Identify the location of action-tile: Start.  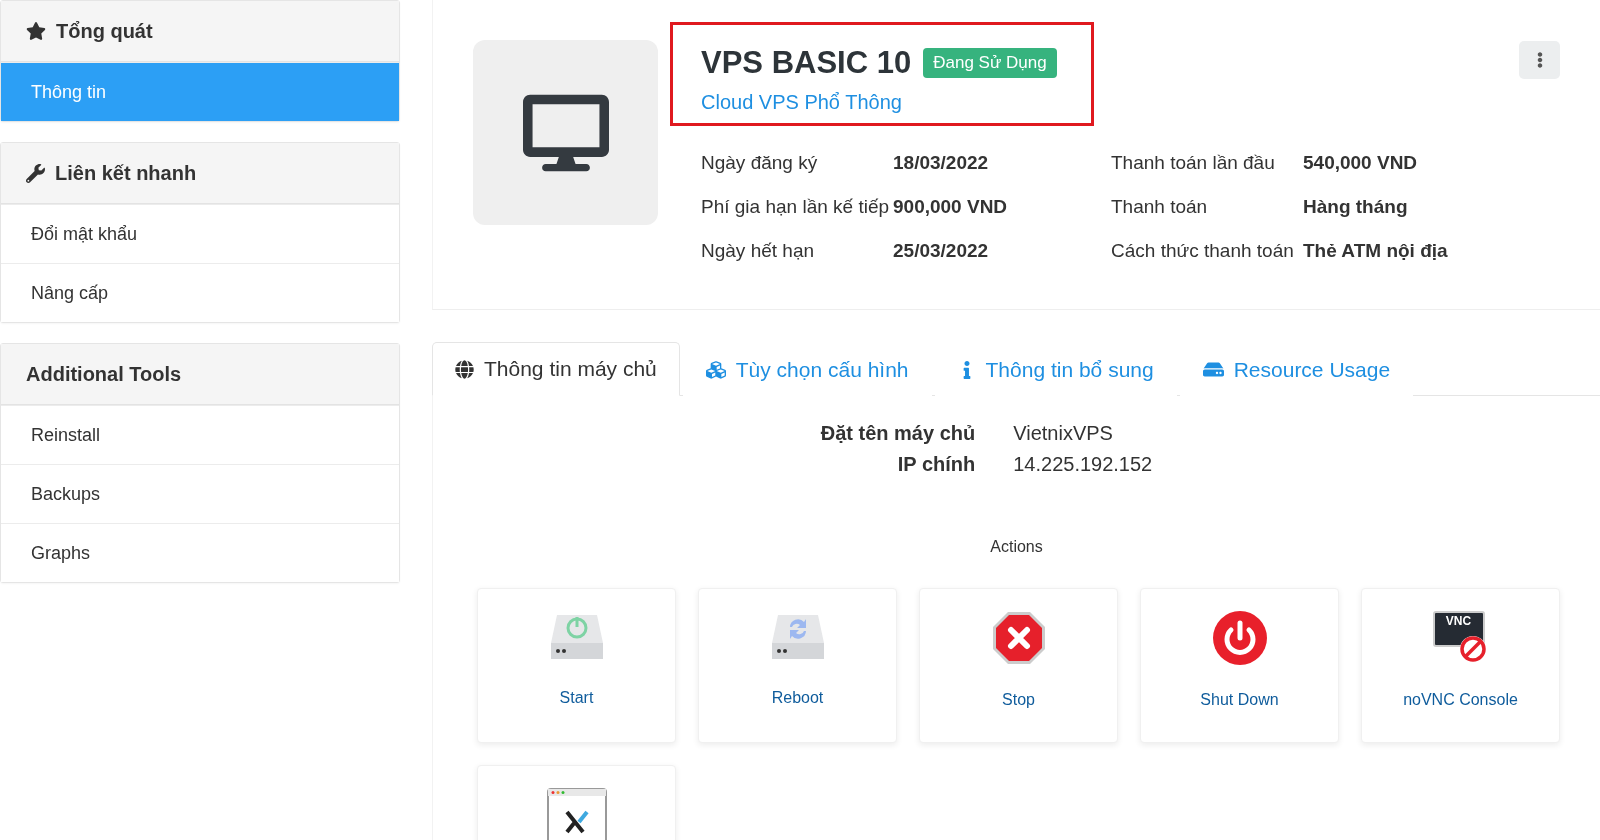
(576, 665).